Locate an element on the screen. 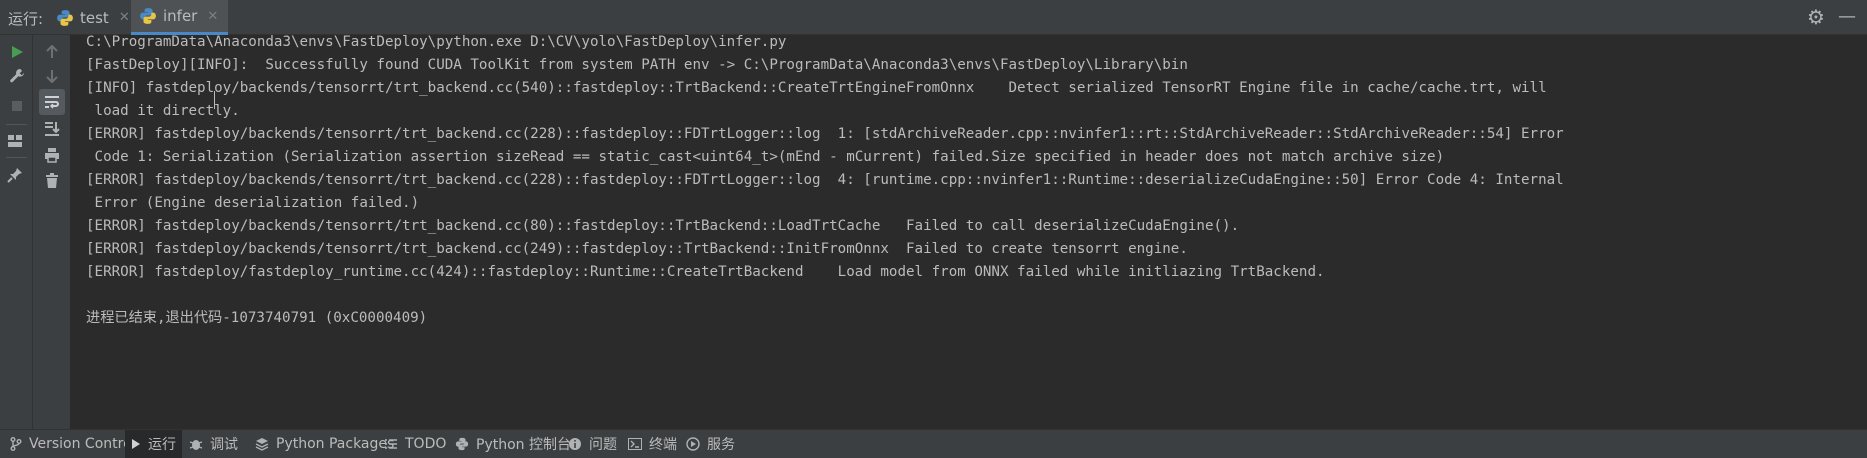 This screenshot has height=458, width=1867. packages-layers-icon is located at coordinates (262, 444).